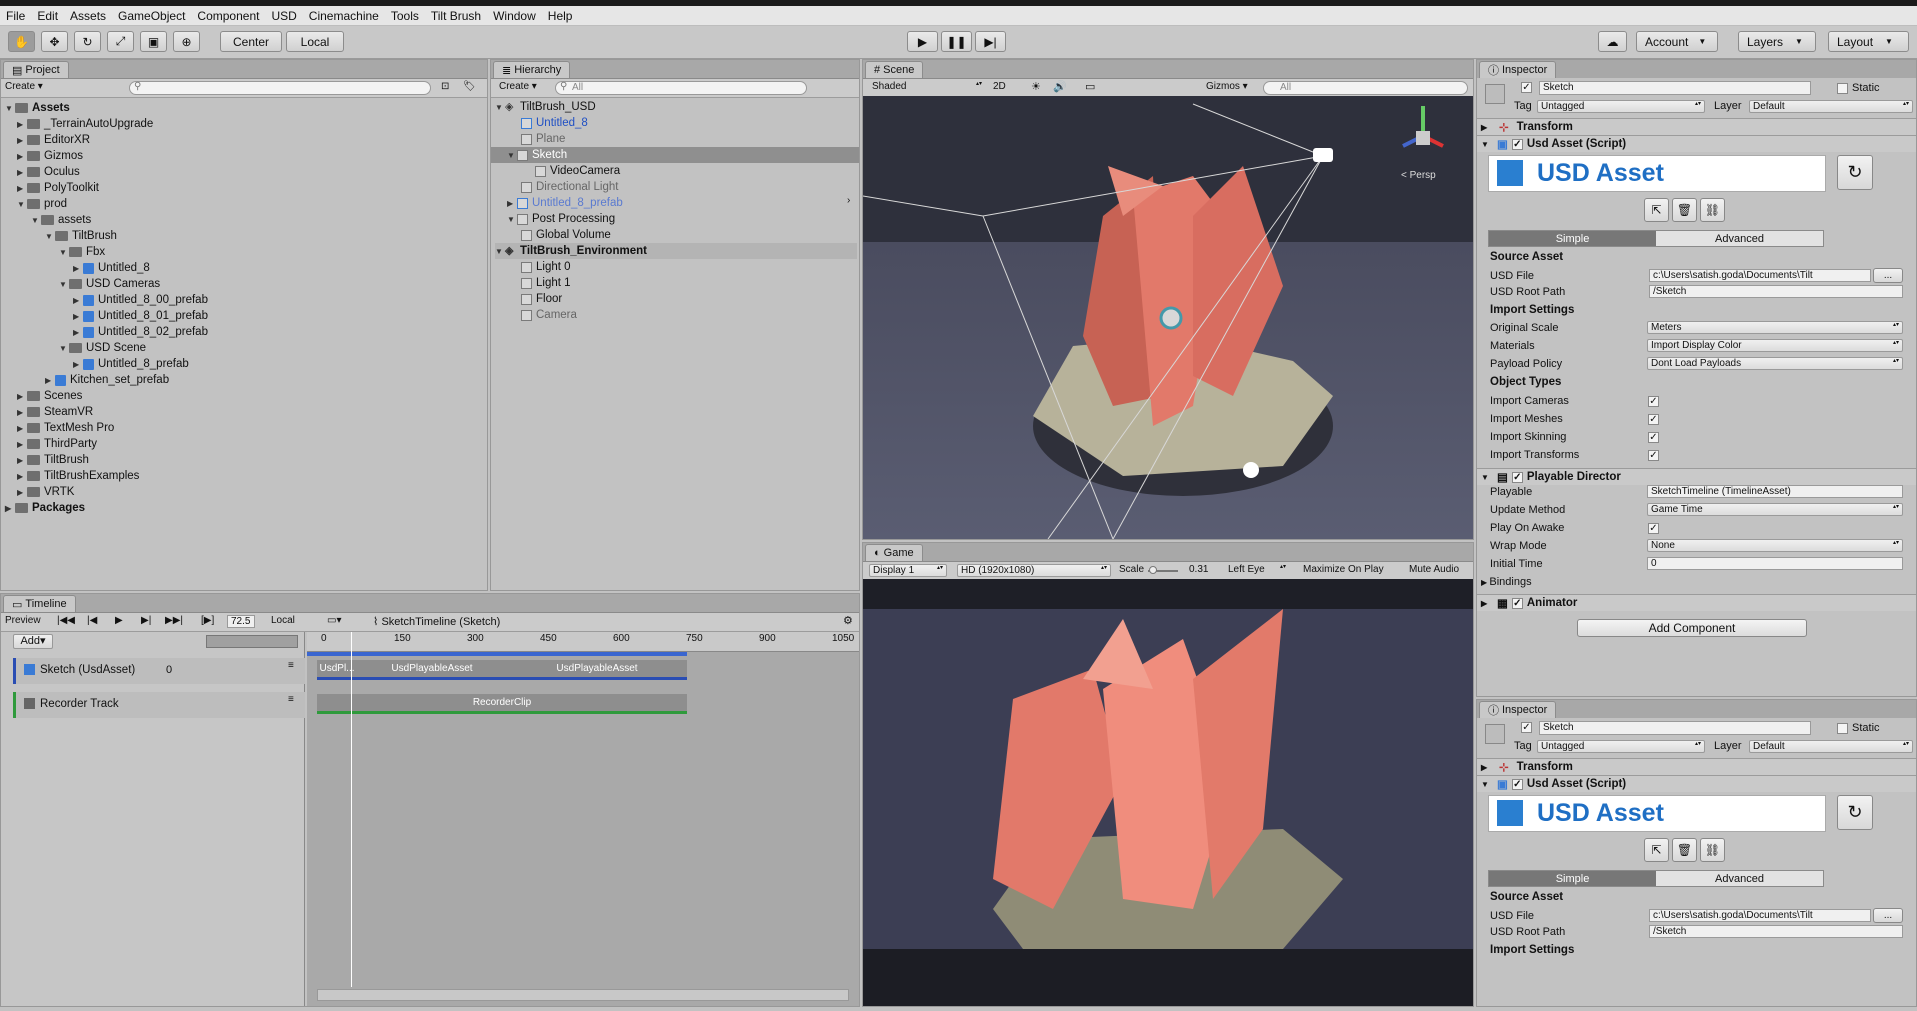  Describe the element at coordinates (1653, 455) in the screenshot. I see `import-transforms-checkbox: ✓` at that location.